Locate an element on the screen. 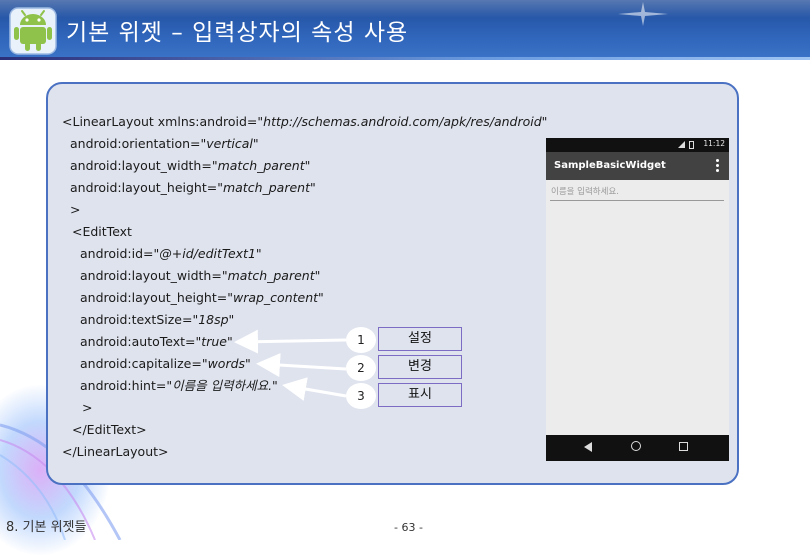  header-accent-bar is located at coordinates (405, 58).